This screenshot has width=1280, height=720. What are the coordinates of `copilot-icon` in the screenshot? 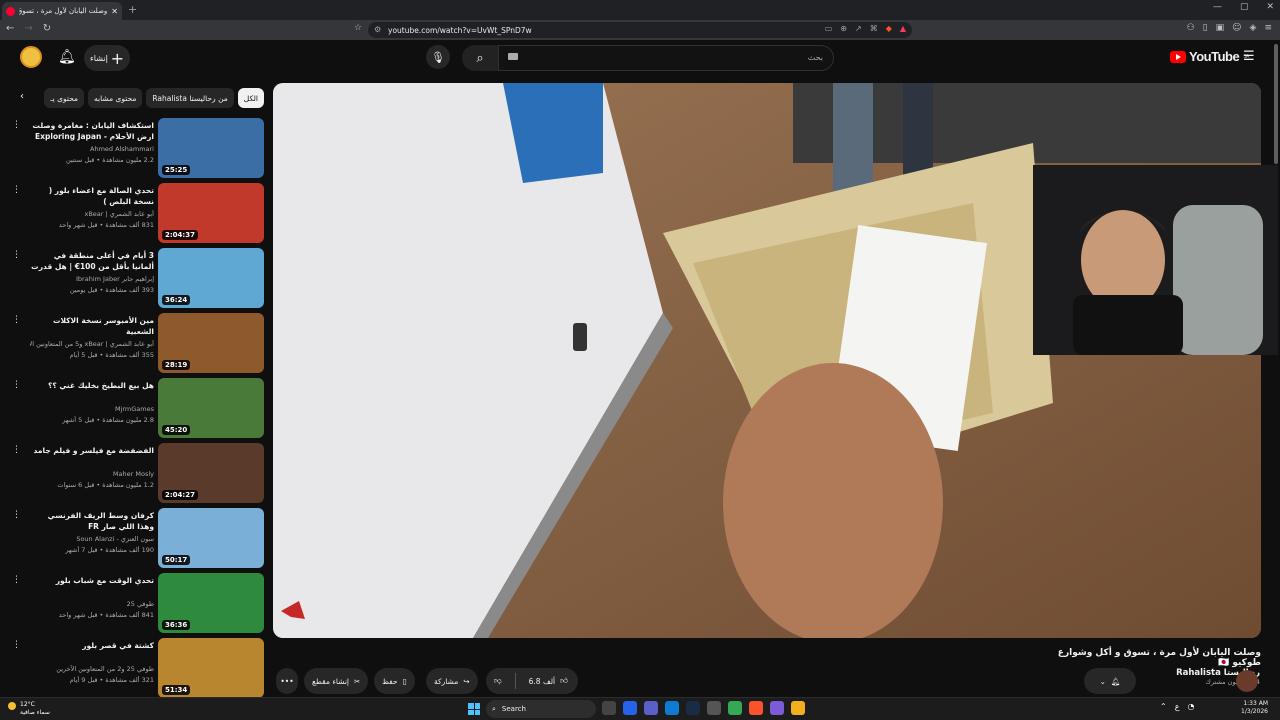 It's located at (630, 708).